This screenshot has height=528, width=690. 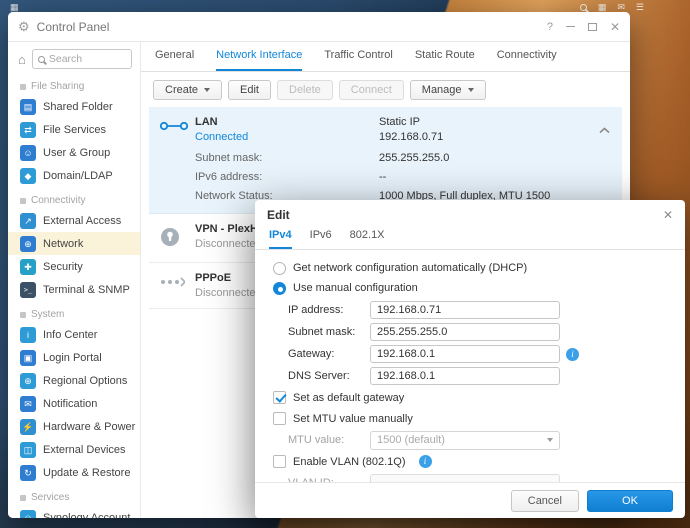 I want to click on refresh-icon: ↻, so click(x=28, y=472).